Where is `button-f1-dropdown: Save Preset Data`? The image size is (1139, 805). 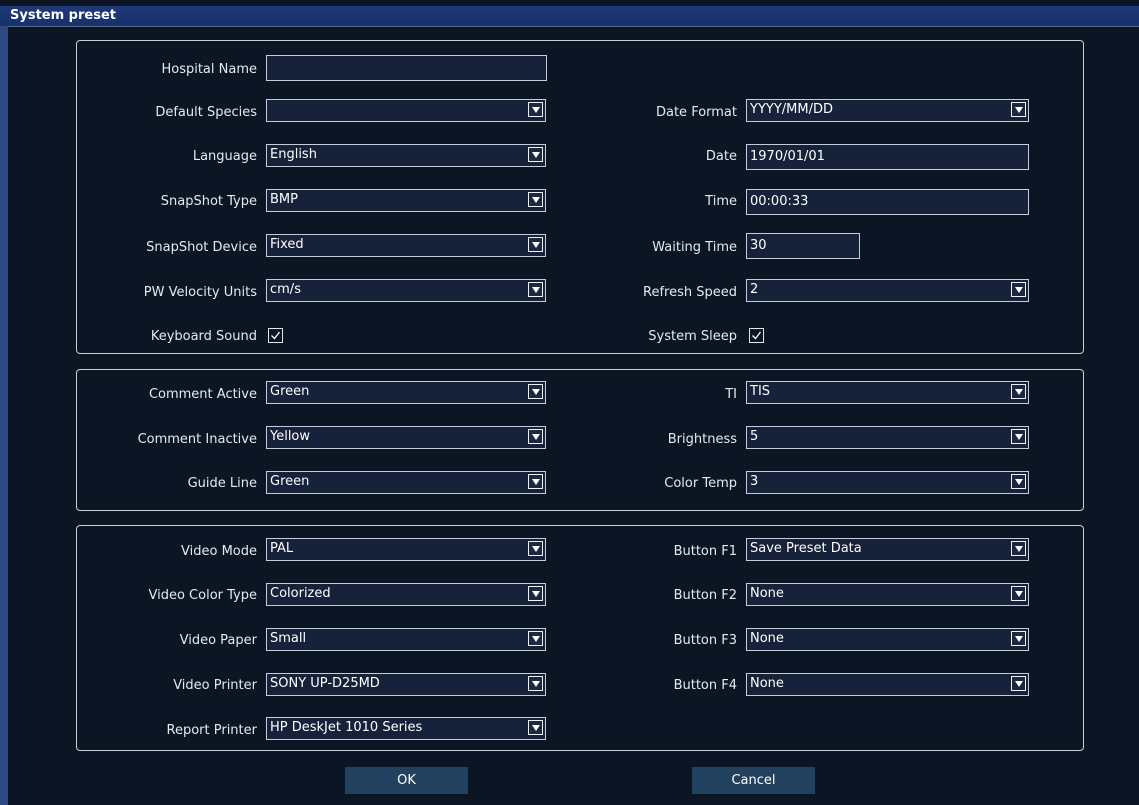 button-f1-dropdown: Save Preset Data is located at coordinates (887, 549).